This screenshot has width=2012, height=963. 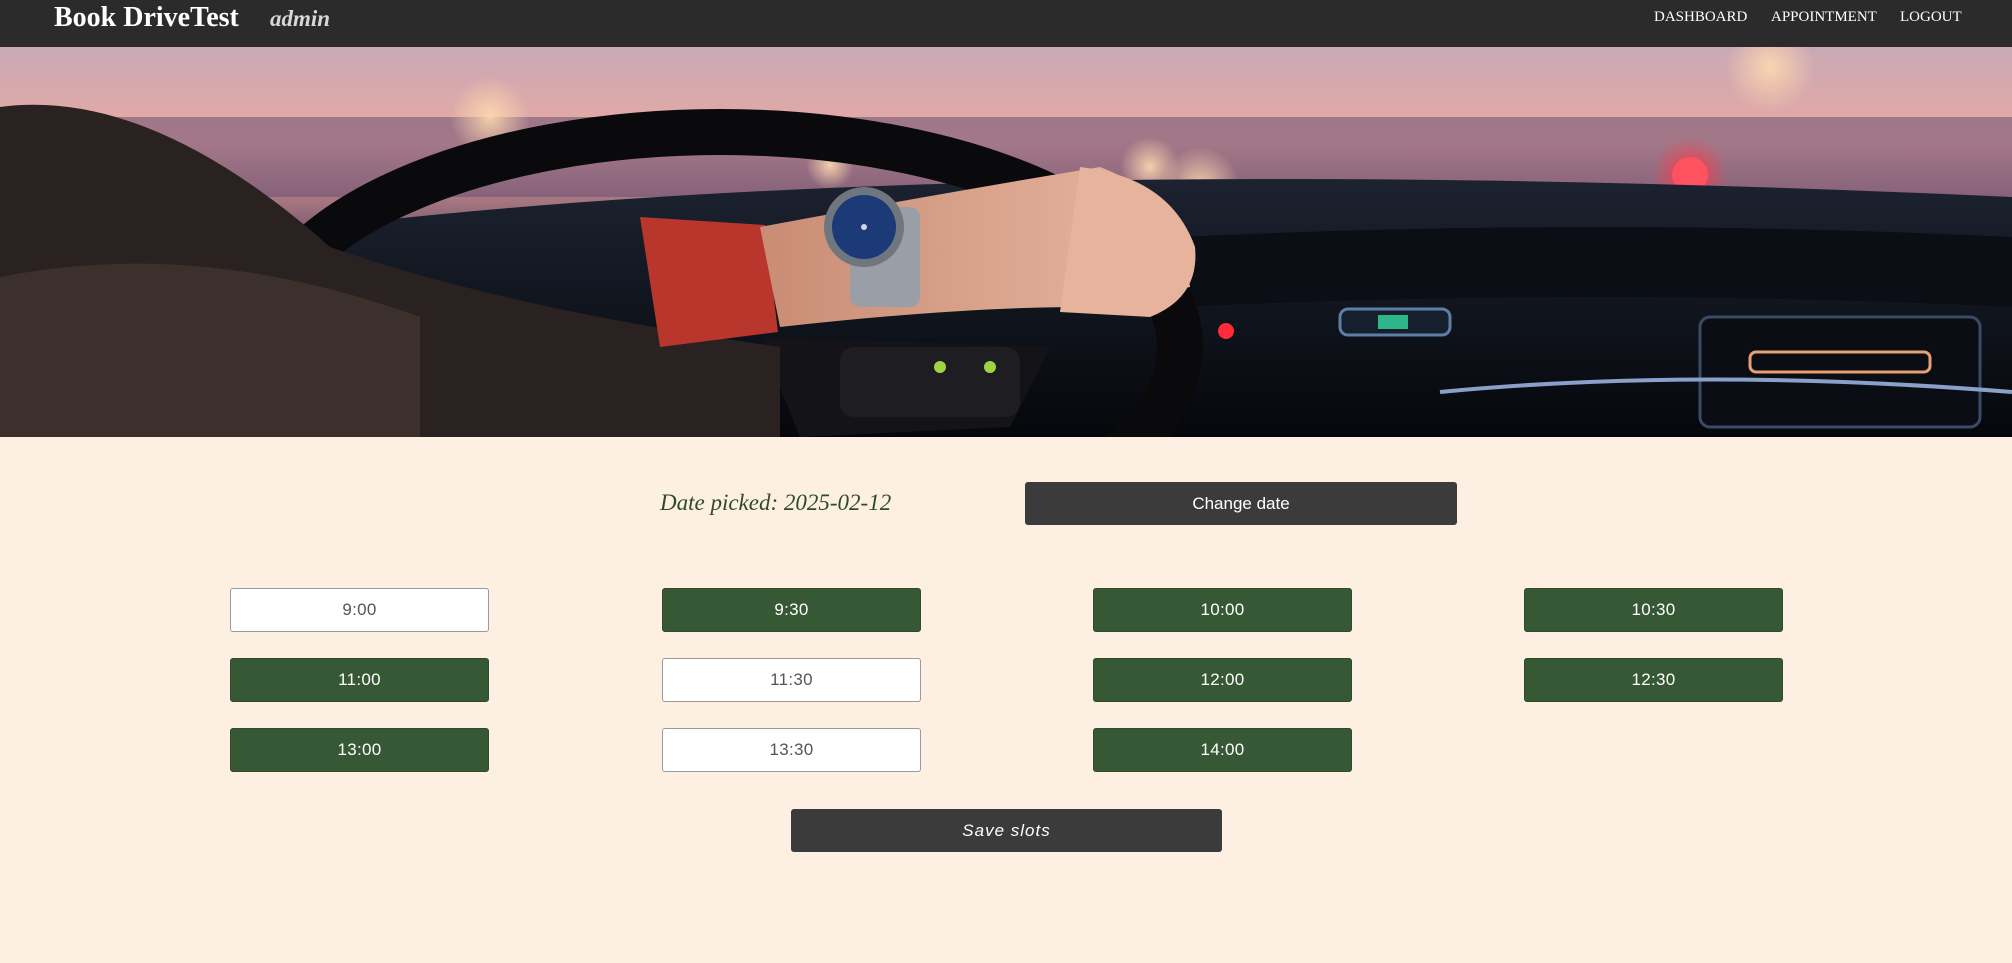 What do you see at coordinates (791, 750) in the screenshot?
I see `slot-button-1330: 13:30` at bounding box center [791, 750].